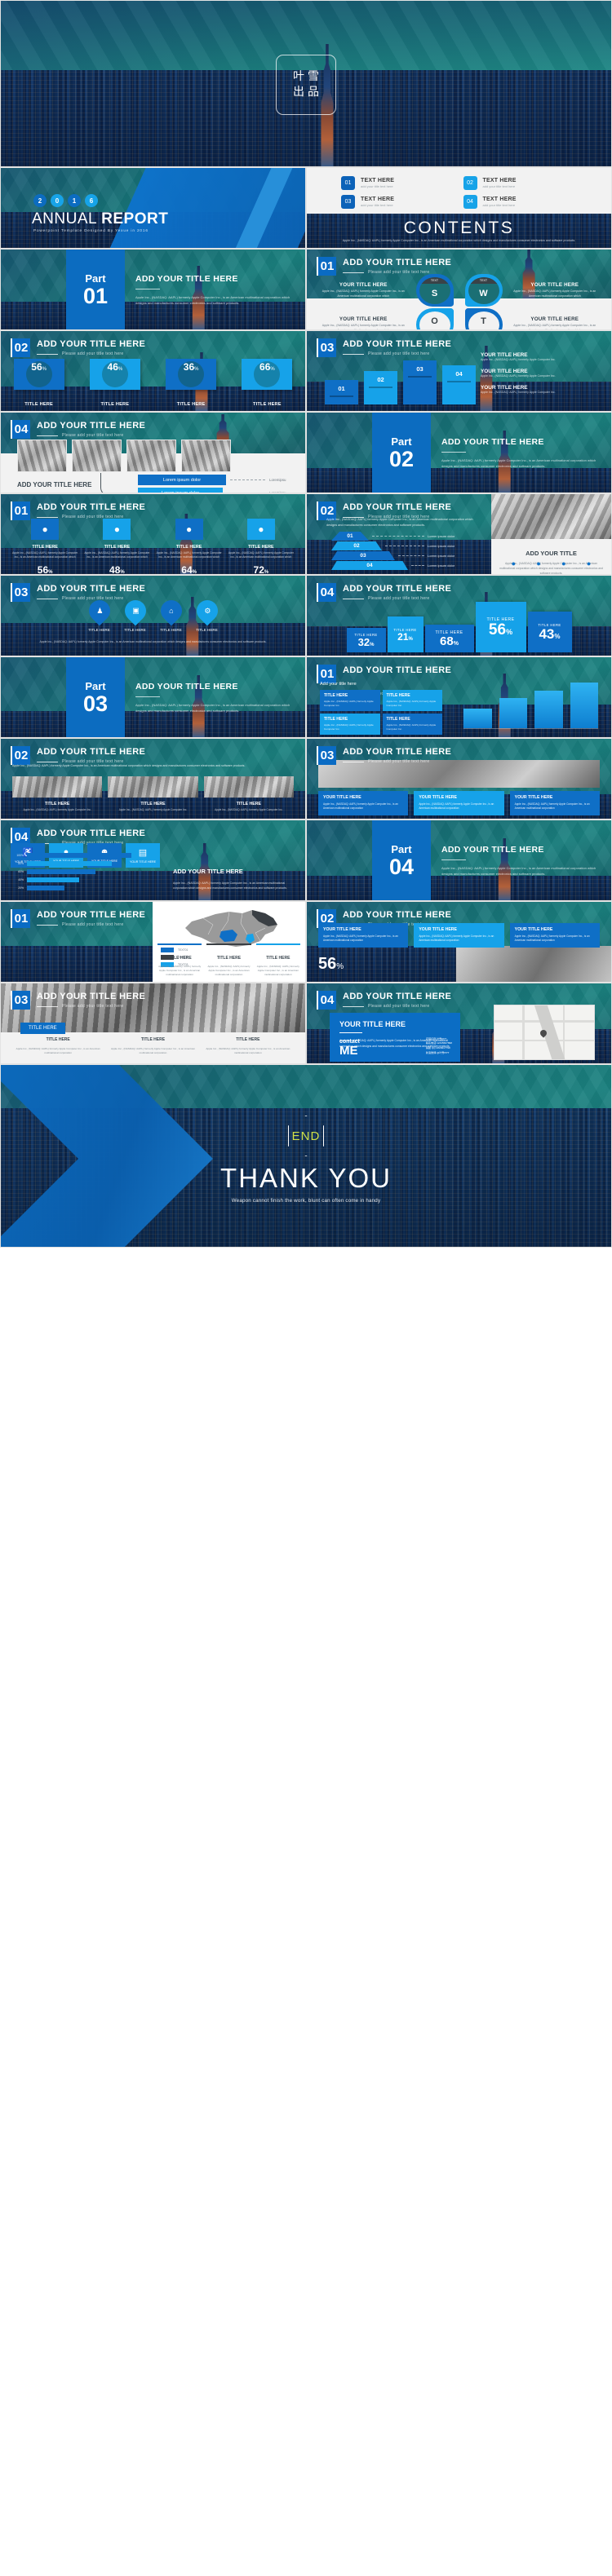  What do you see at coordinates (405, 634) in the screenshot?
I see `percent-block: TITLE HERE 21%` at bounding box center [405, 634].